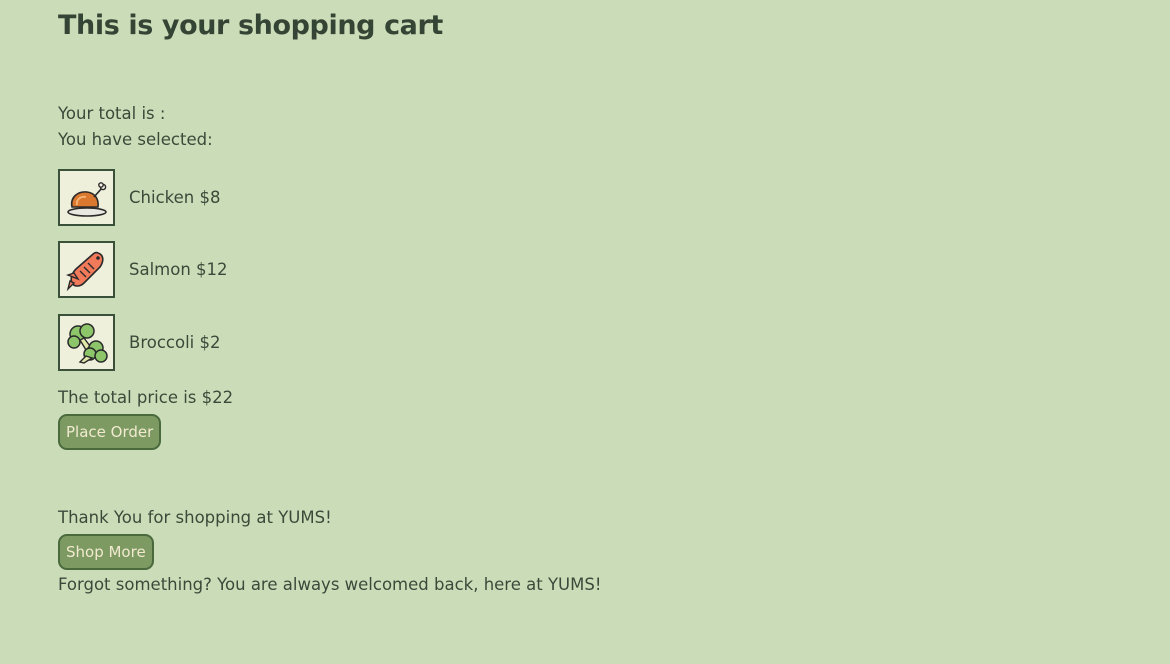  What do you see at coordinates (135, 139) in the screenshot?
I see `selected-label: You have selected:` at bounding box center [135, 139].